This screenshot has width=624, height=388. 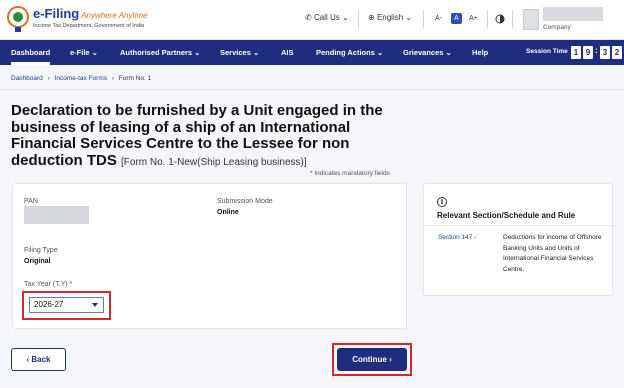 What do you see at coordinates (245, 201) in the screenshot?
I see `submission-mode-label: Submission Mode` at bounding box center [245, 201].